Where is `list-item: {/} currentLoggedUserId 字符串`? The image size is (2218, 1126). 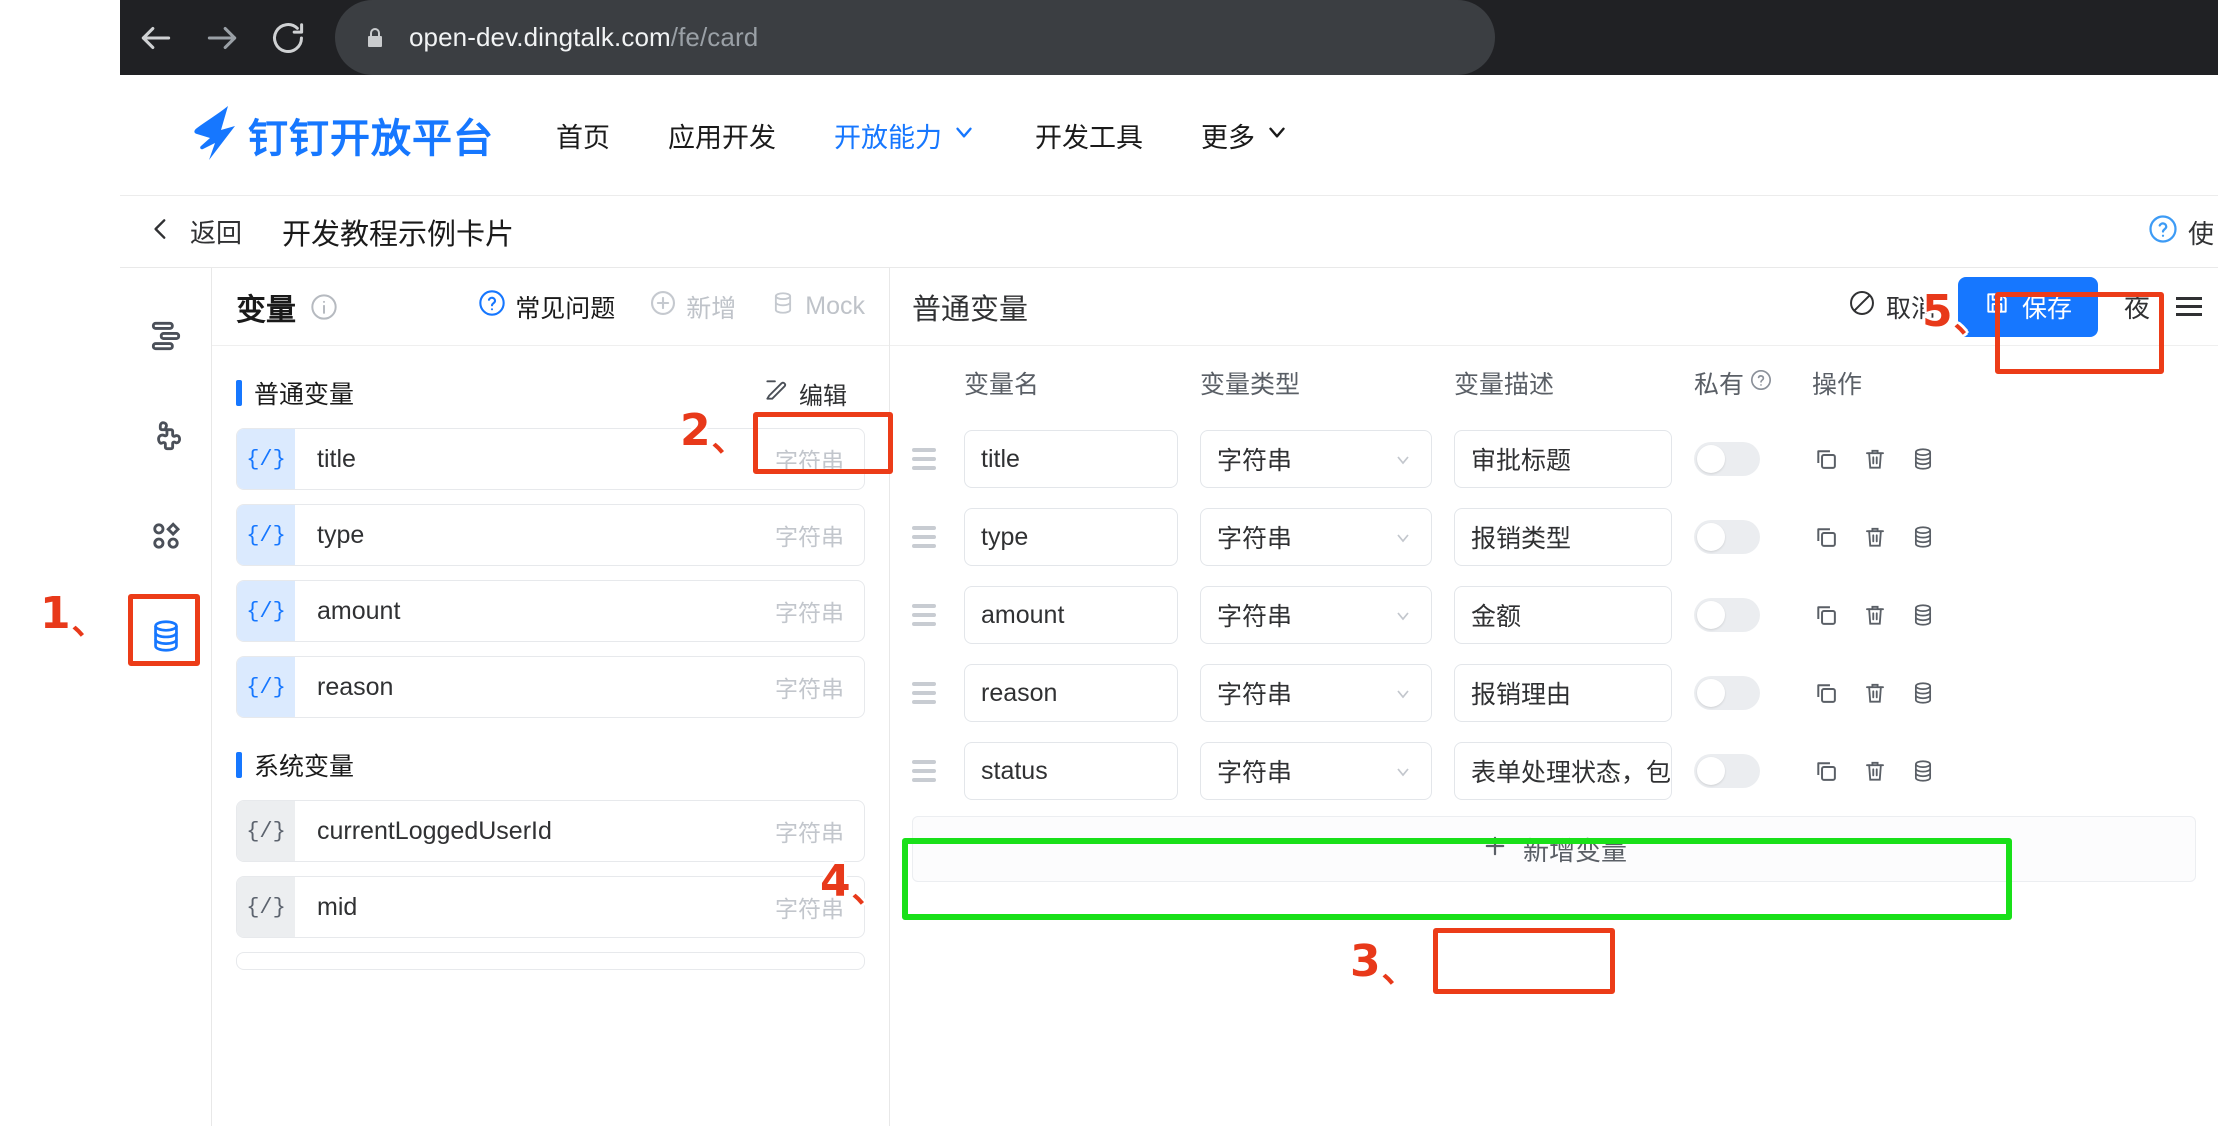
list-item: {/} currentLoggedUserId 字符串 is located at coordinates (550, 831).